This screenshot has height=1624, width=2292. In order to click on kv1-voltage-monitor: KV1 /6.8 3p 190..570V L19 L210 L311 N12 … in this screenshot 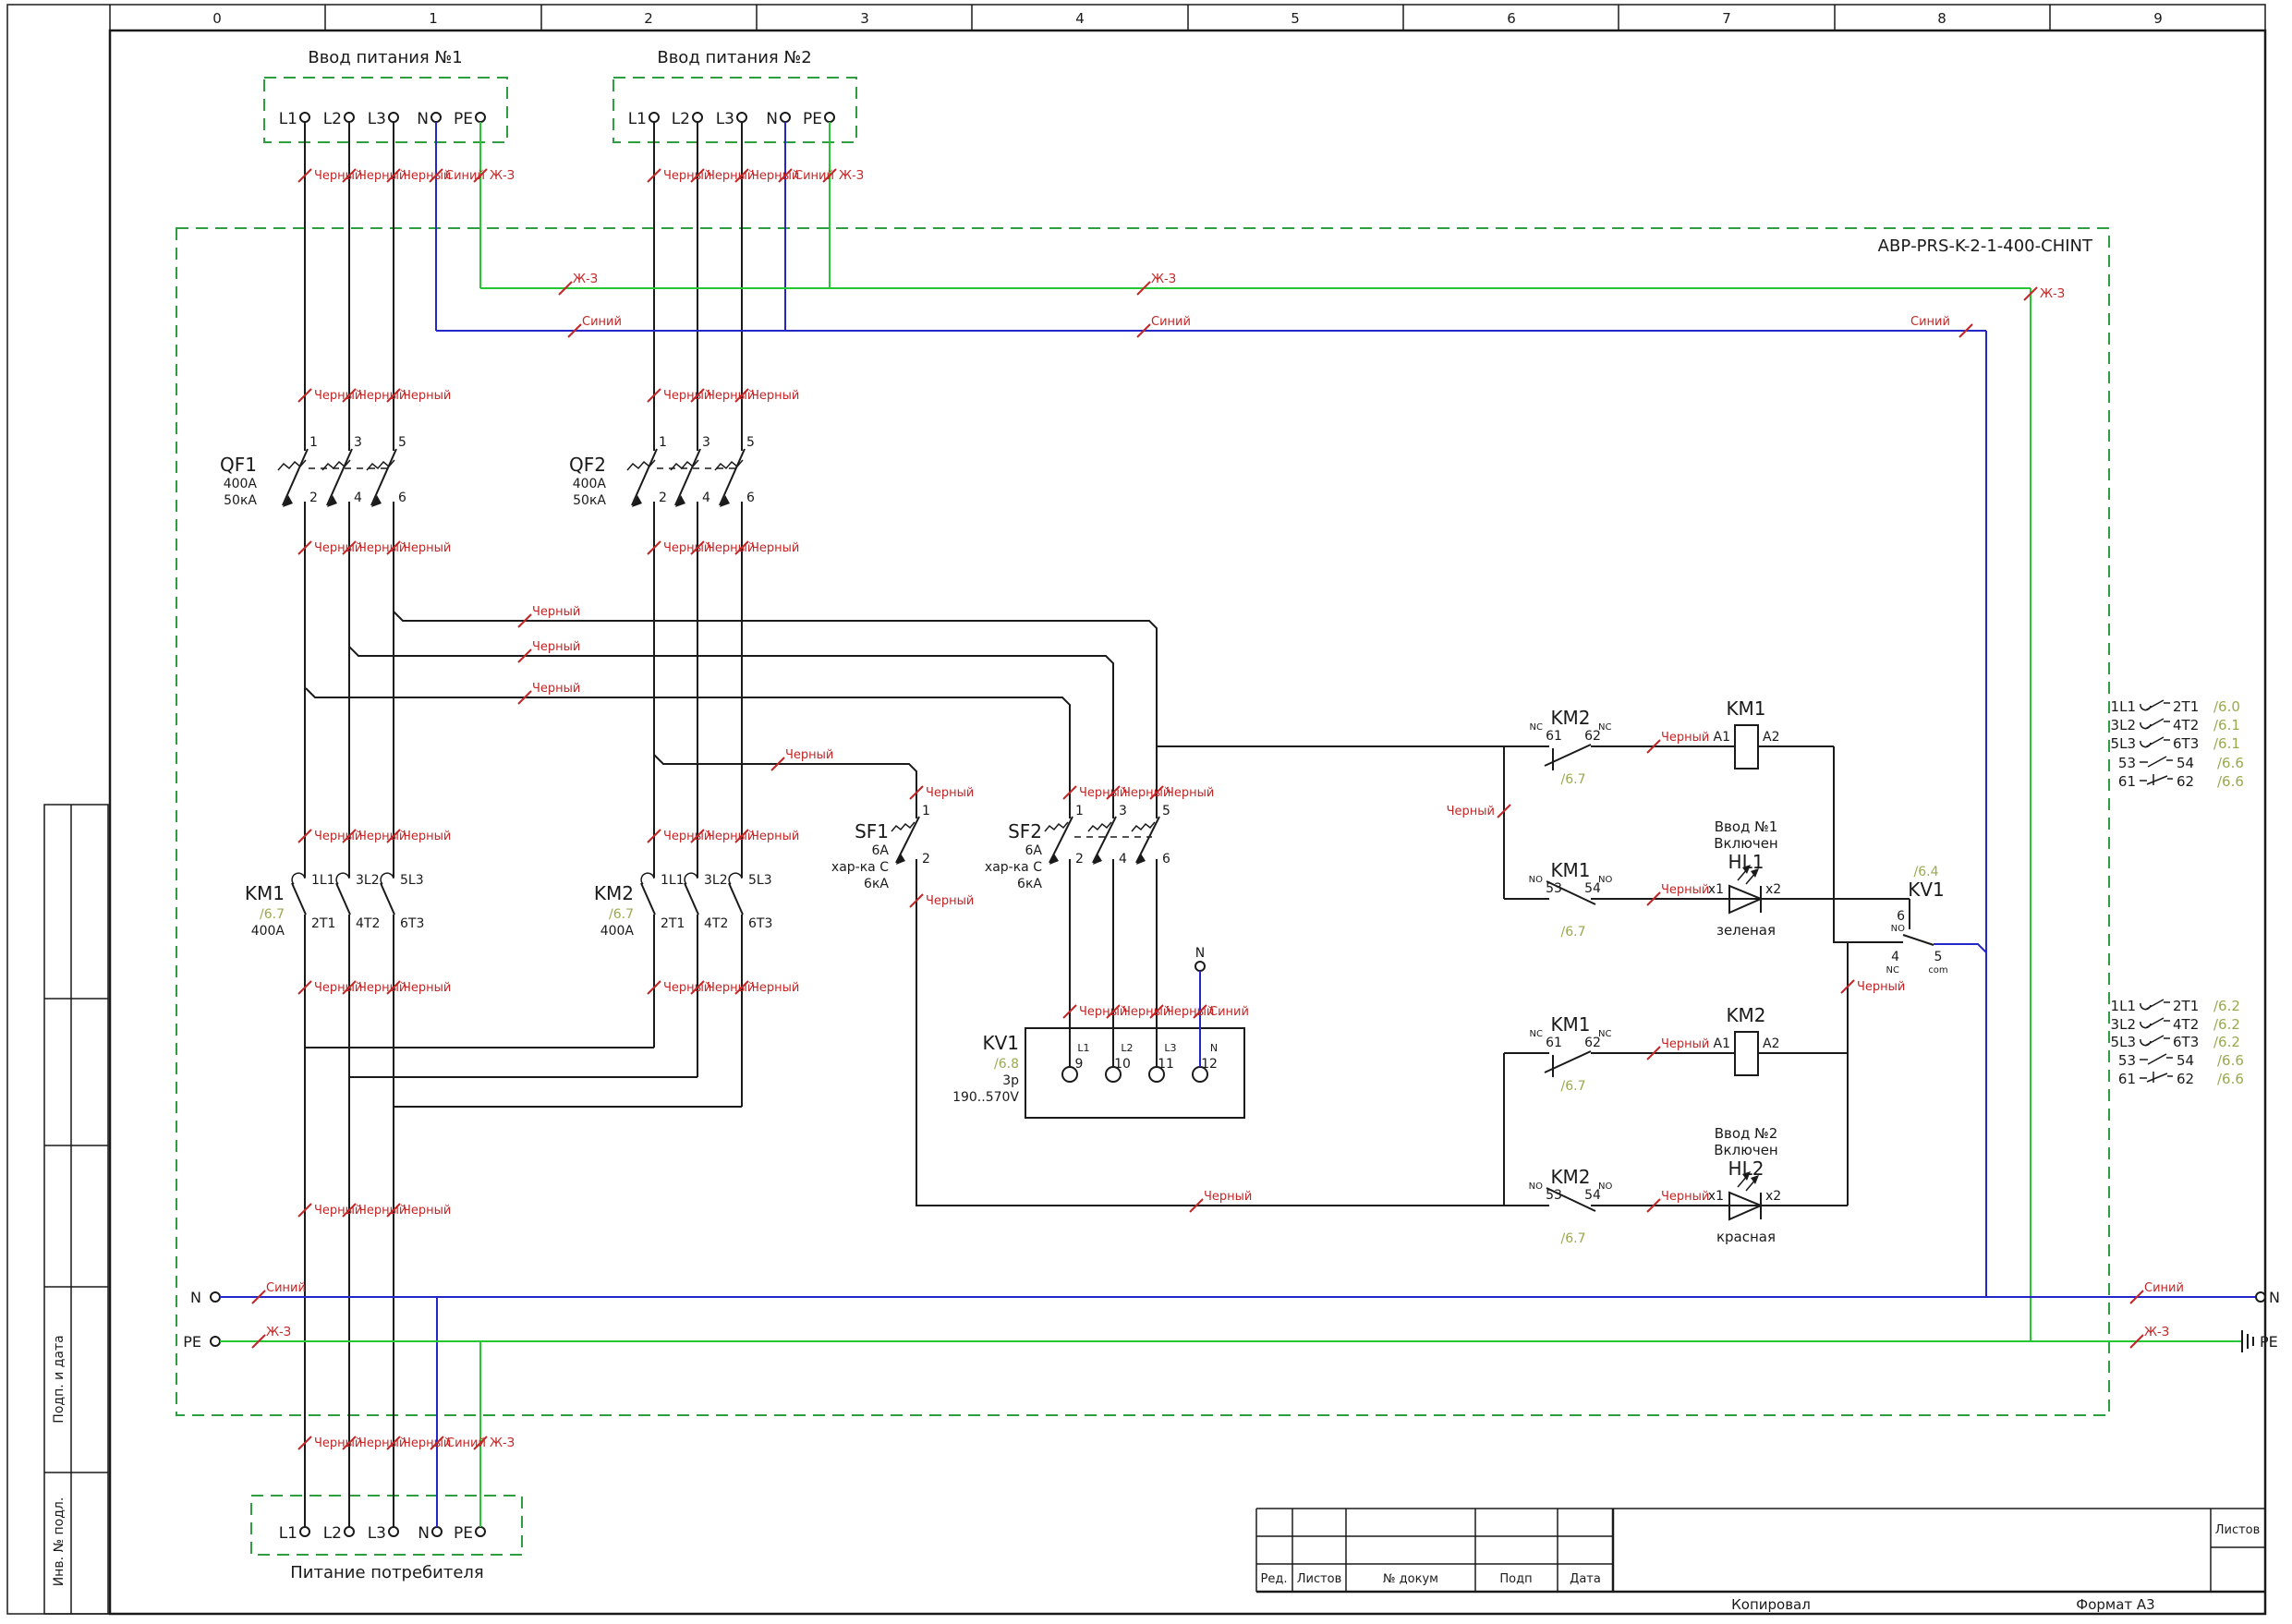, I will do `click(1098, 1032)`.